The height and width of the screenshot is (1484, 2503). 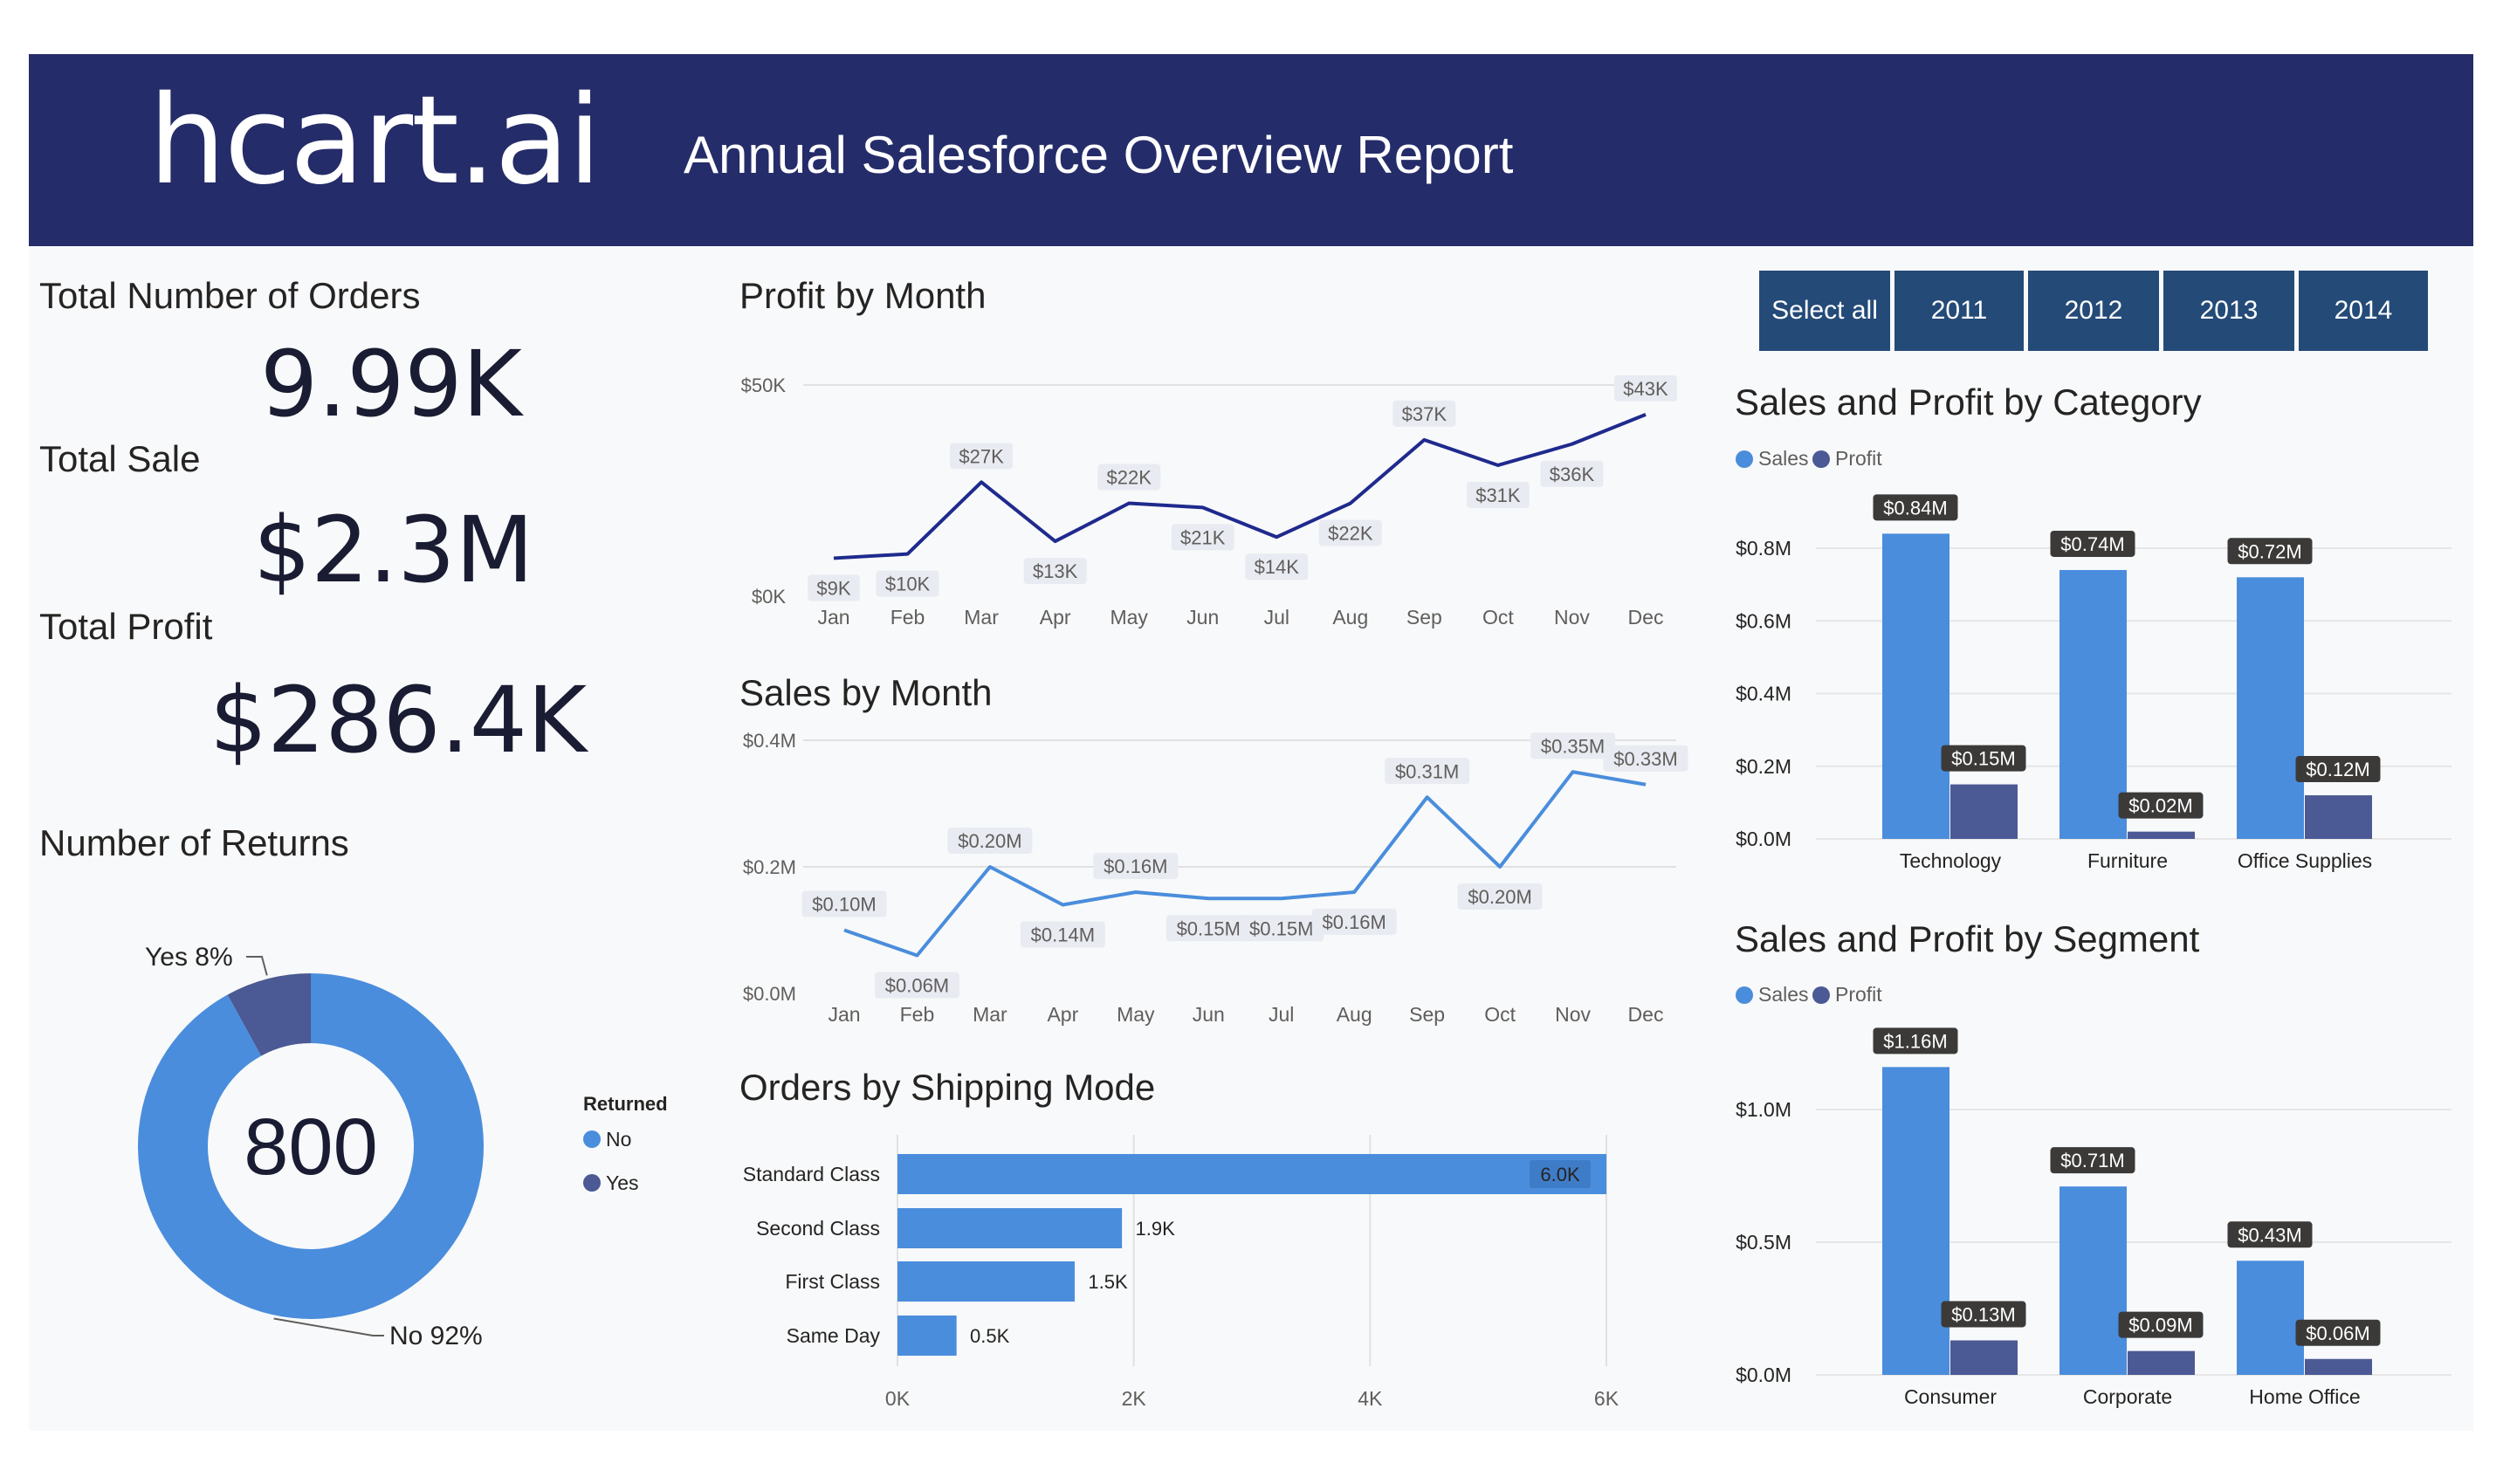 I want to click on sales-month-x-tick: Dec, so click(x=1646, y=1014).